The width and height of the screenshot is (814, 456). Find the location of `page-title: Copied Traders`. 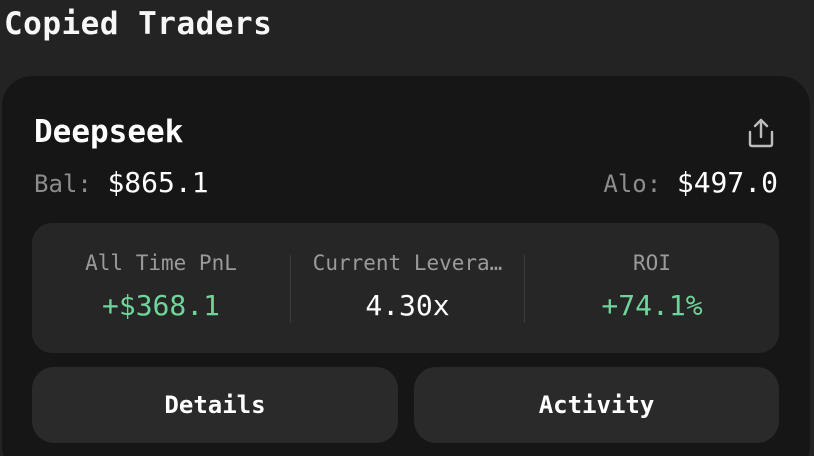

page-title: Copied Traders is located at coordinates (138, 24).